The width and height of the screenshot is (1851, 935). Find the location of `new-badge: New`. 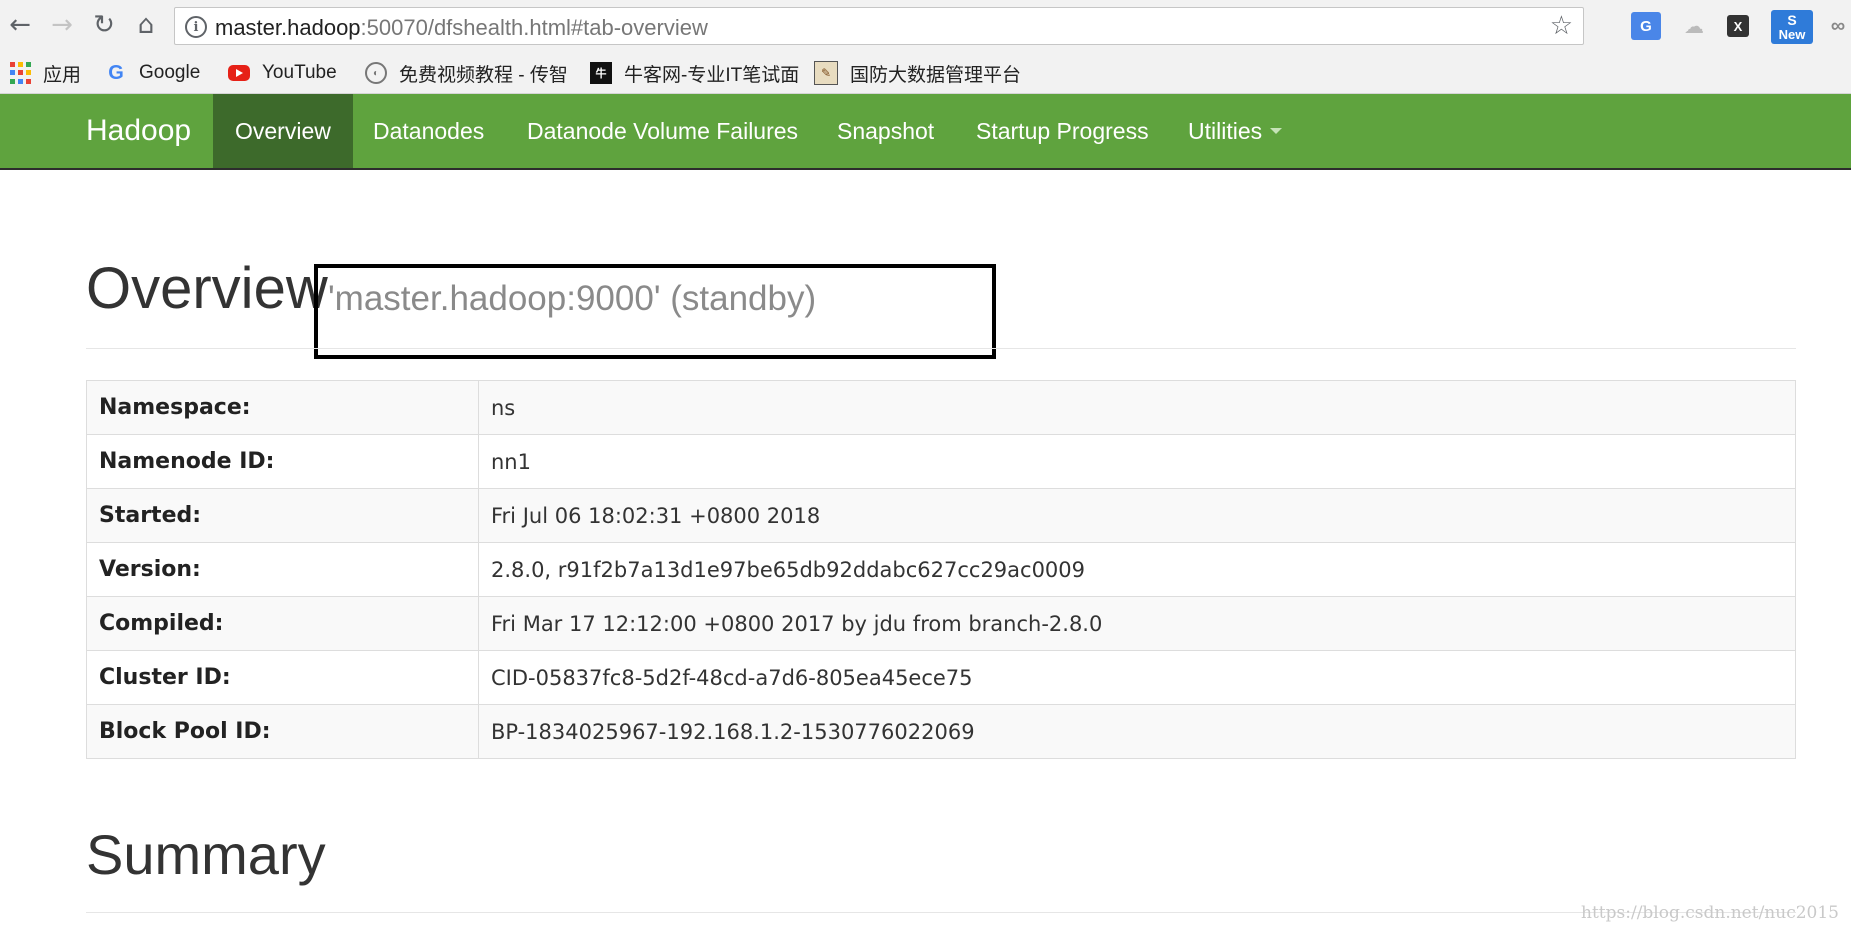

new-badge: New is located at coordinates (1792, 34).